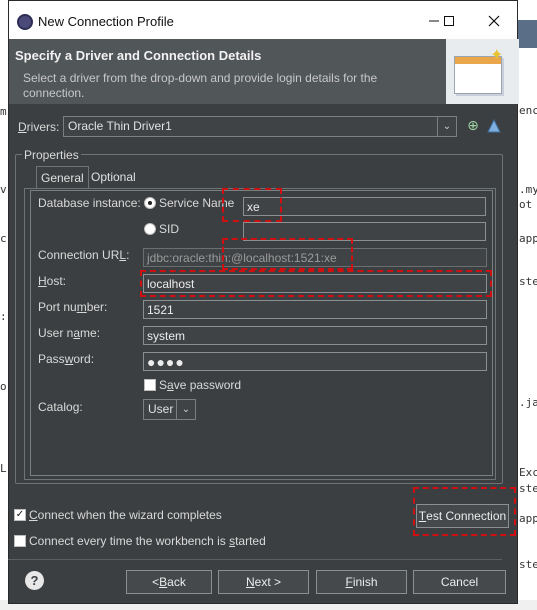 The image size is (537, 610). What do you see at coordinates (150, 385) in the screenshot?
I see `save-password-checkbox` at bounding box center [150, 385].